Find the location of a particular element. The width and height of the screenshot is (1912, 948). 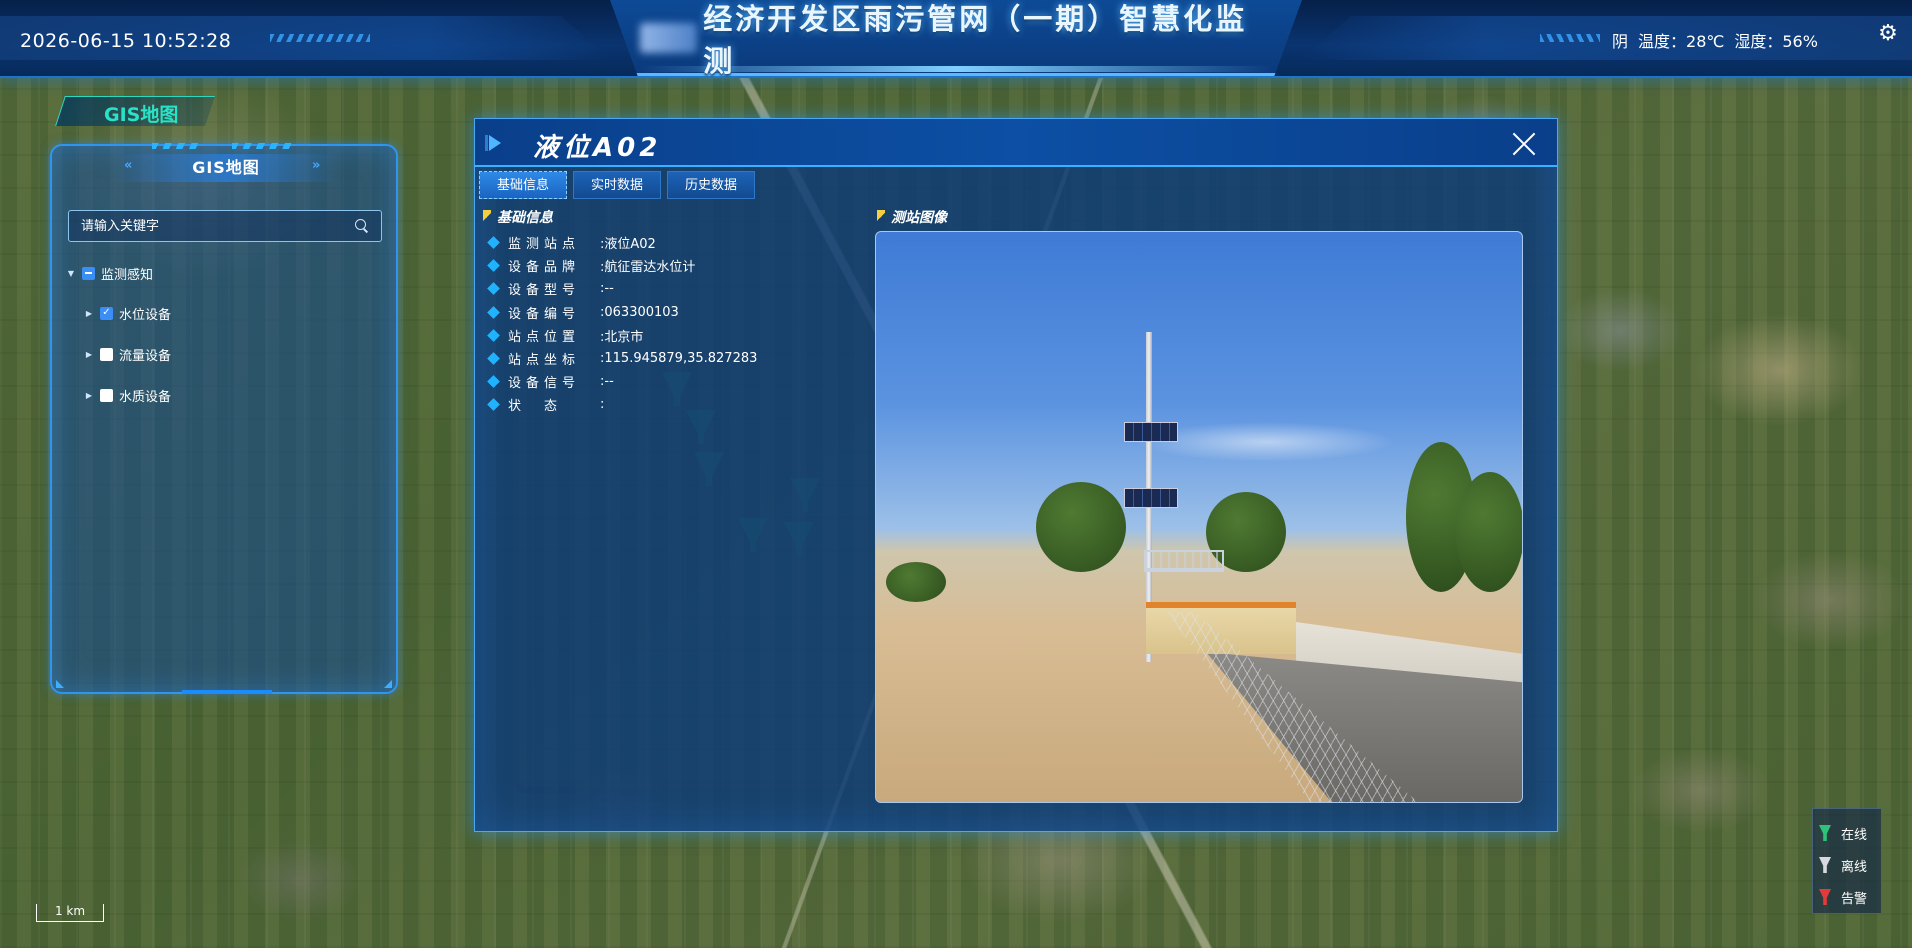

alarm-marker-icon is located at coordinates (1825, 897).